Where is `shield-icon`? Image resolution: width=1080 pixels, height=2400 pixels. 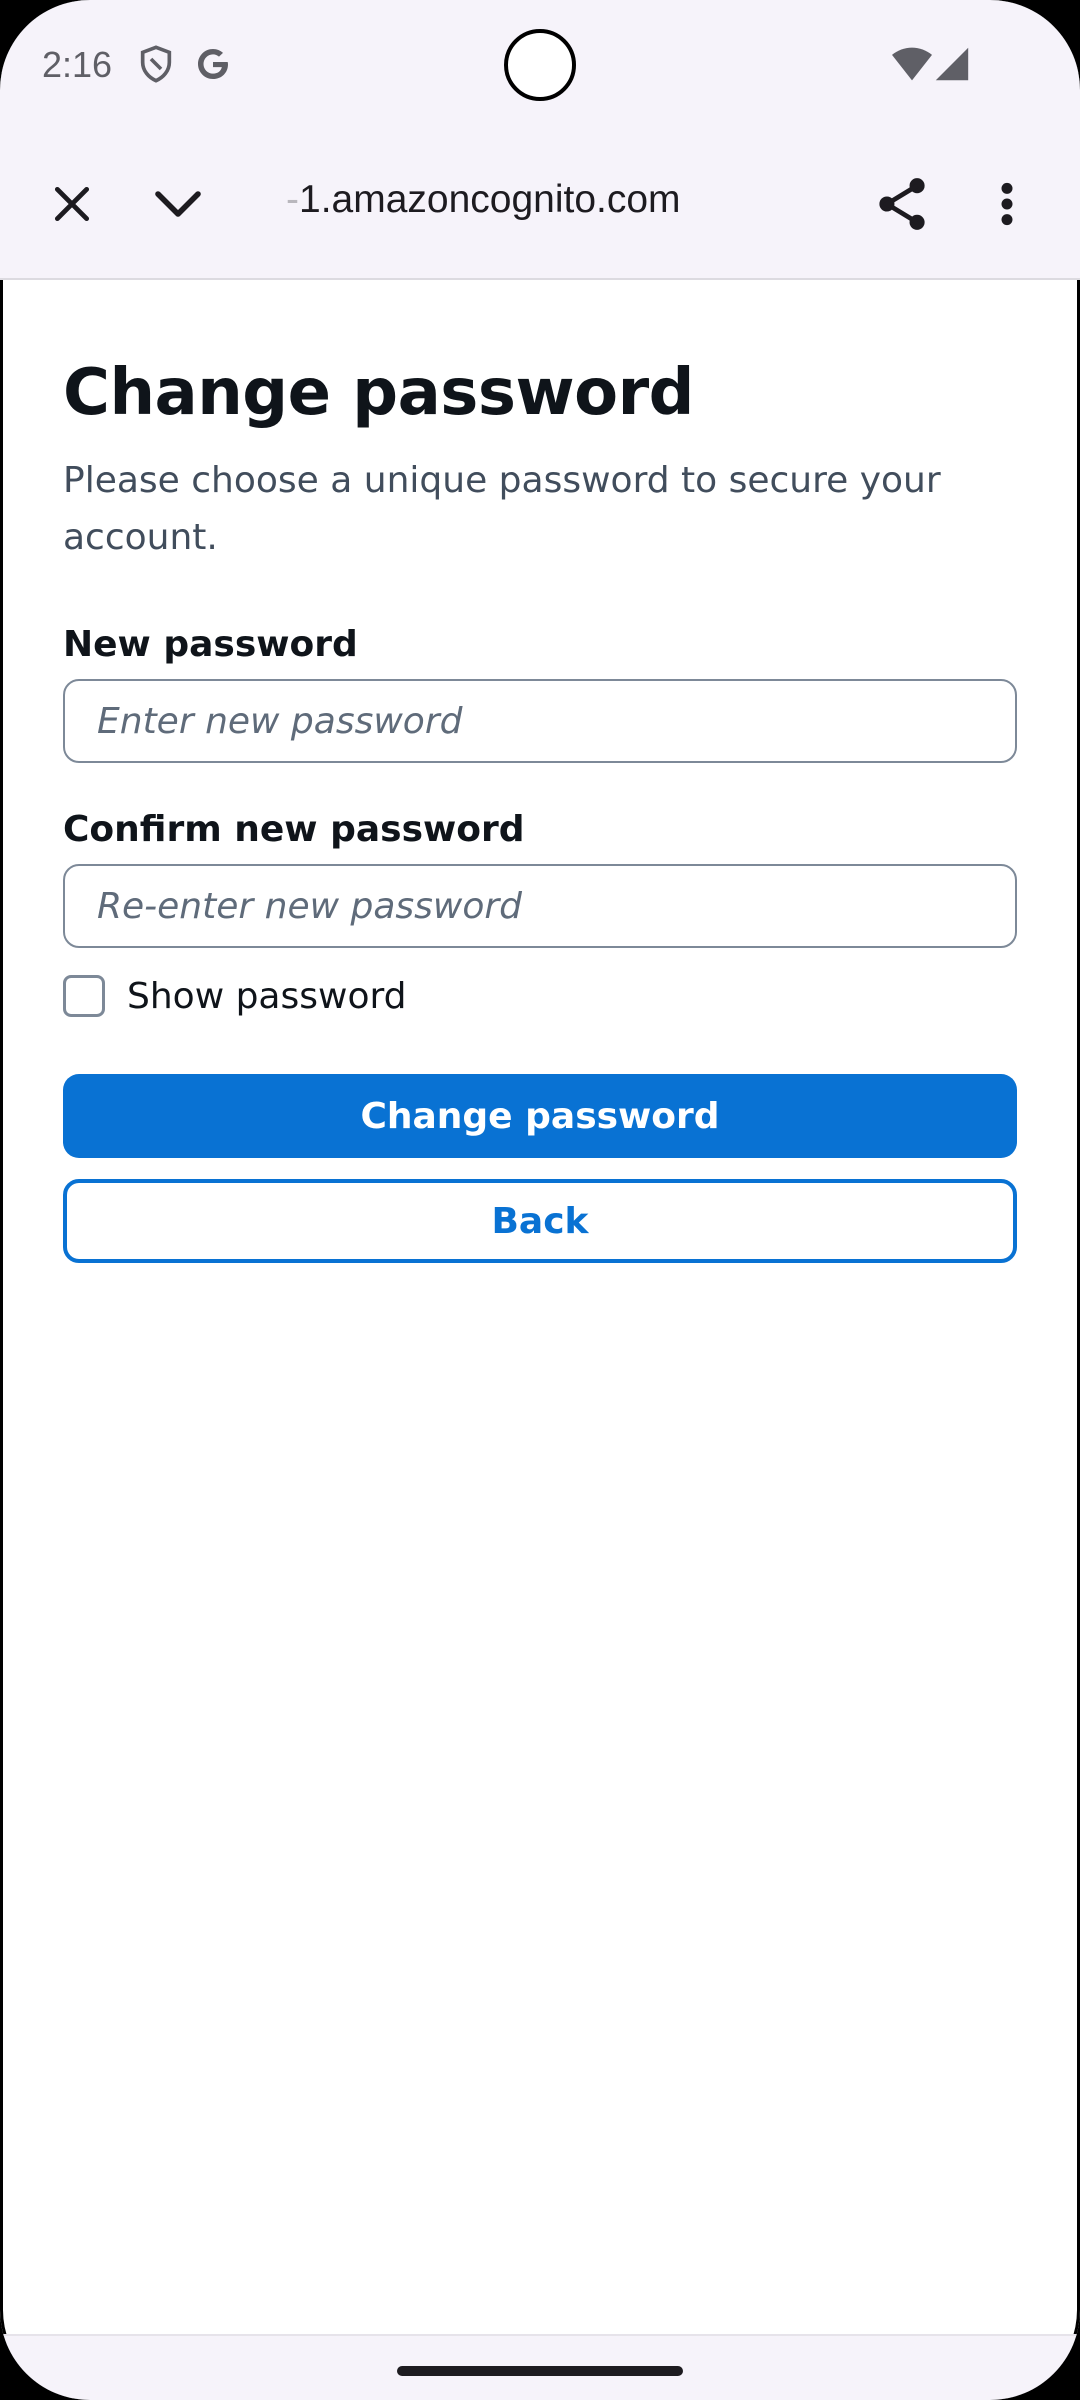
shield-icon is located at coordinates (156, 64).